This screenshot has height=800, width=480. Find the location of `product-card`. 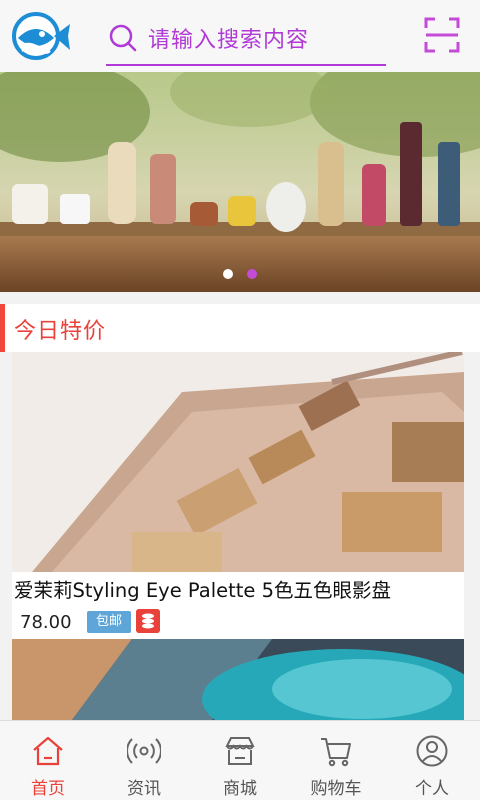

product-card is located at coordinates (238, 679).